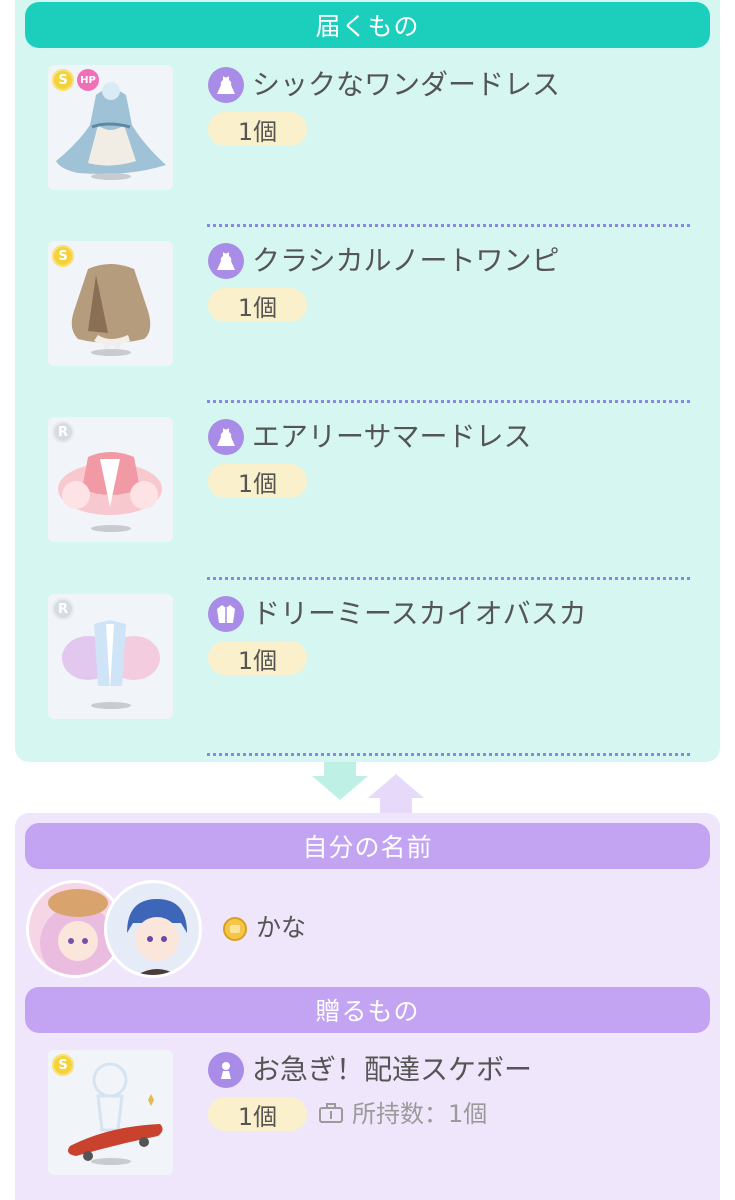 The image size is (735, 1200). What do you see at coordinates (340, 781) in the screenshot?
I see `arrow-down-icon` at bounding box center [340, 781].